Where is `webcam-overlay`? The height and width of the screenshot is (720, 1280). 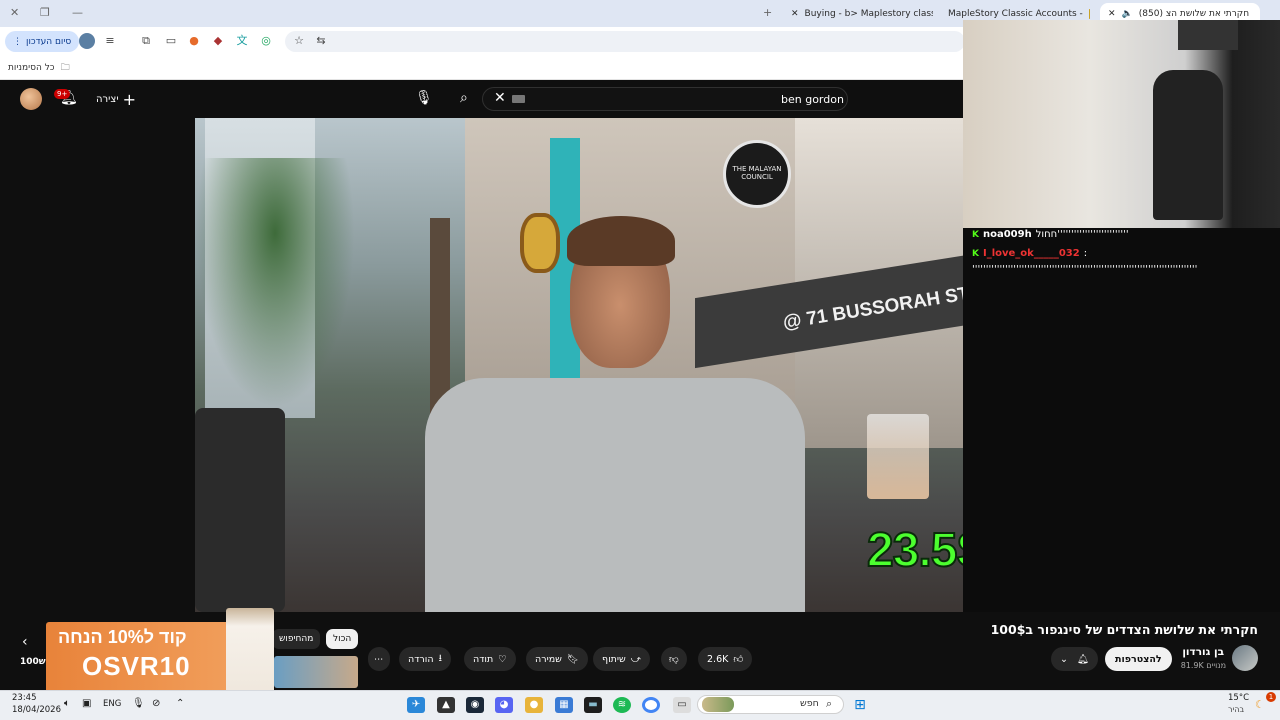 webcam-overlay is located at coordinates (1121, 124).